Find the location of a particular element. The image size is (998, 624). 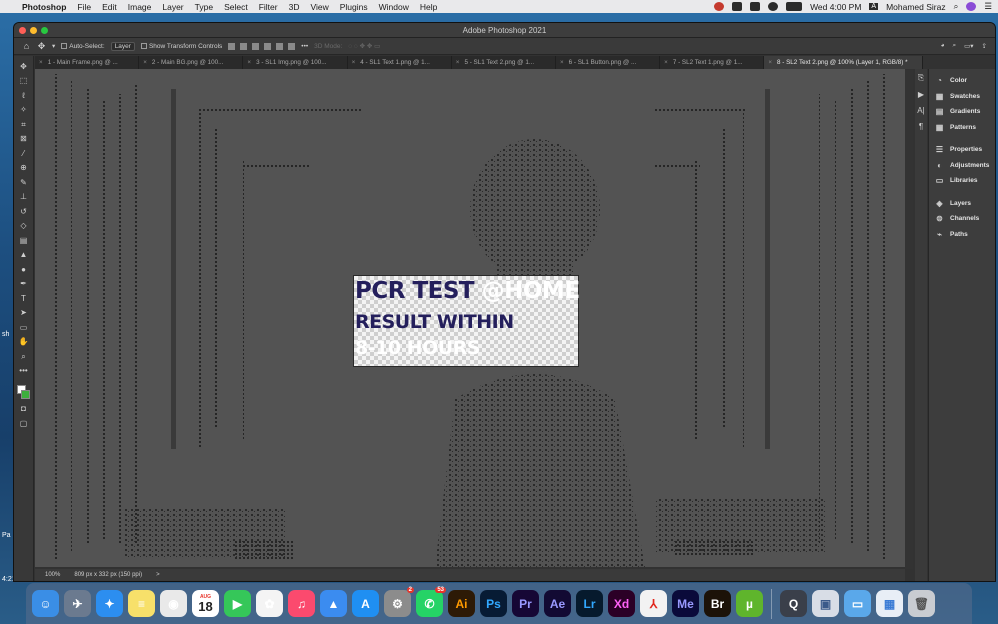

show-transform-checkbox: Show Transform Controls is located at coordinates (181, 46).